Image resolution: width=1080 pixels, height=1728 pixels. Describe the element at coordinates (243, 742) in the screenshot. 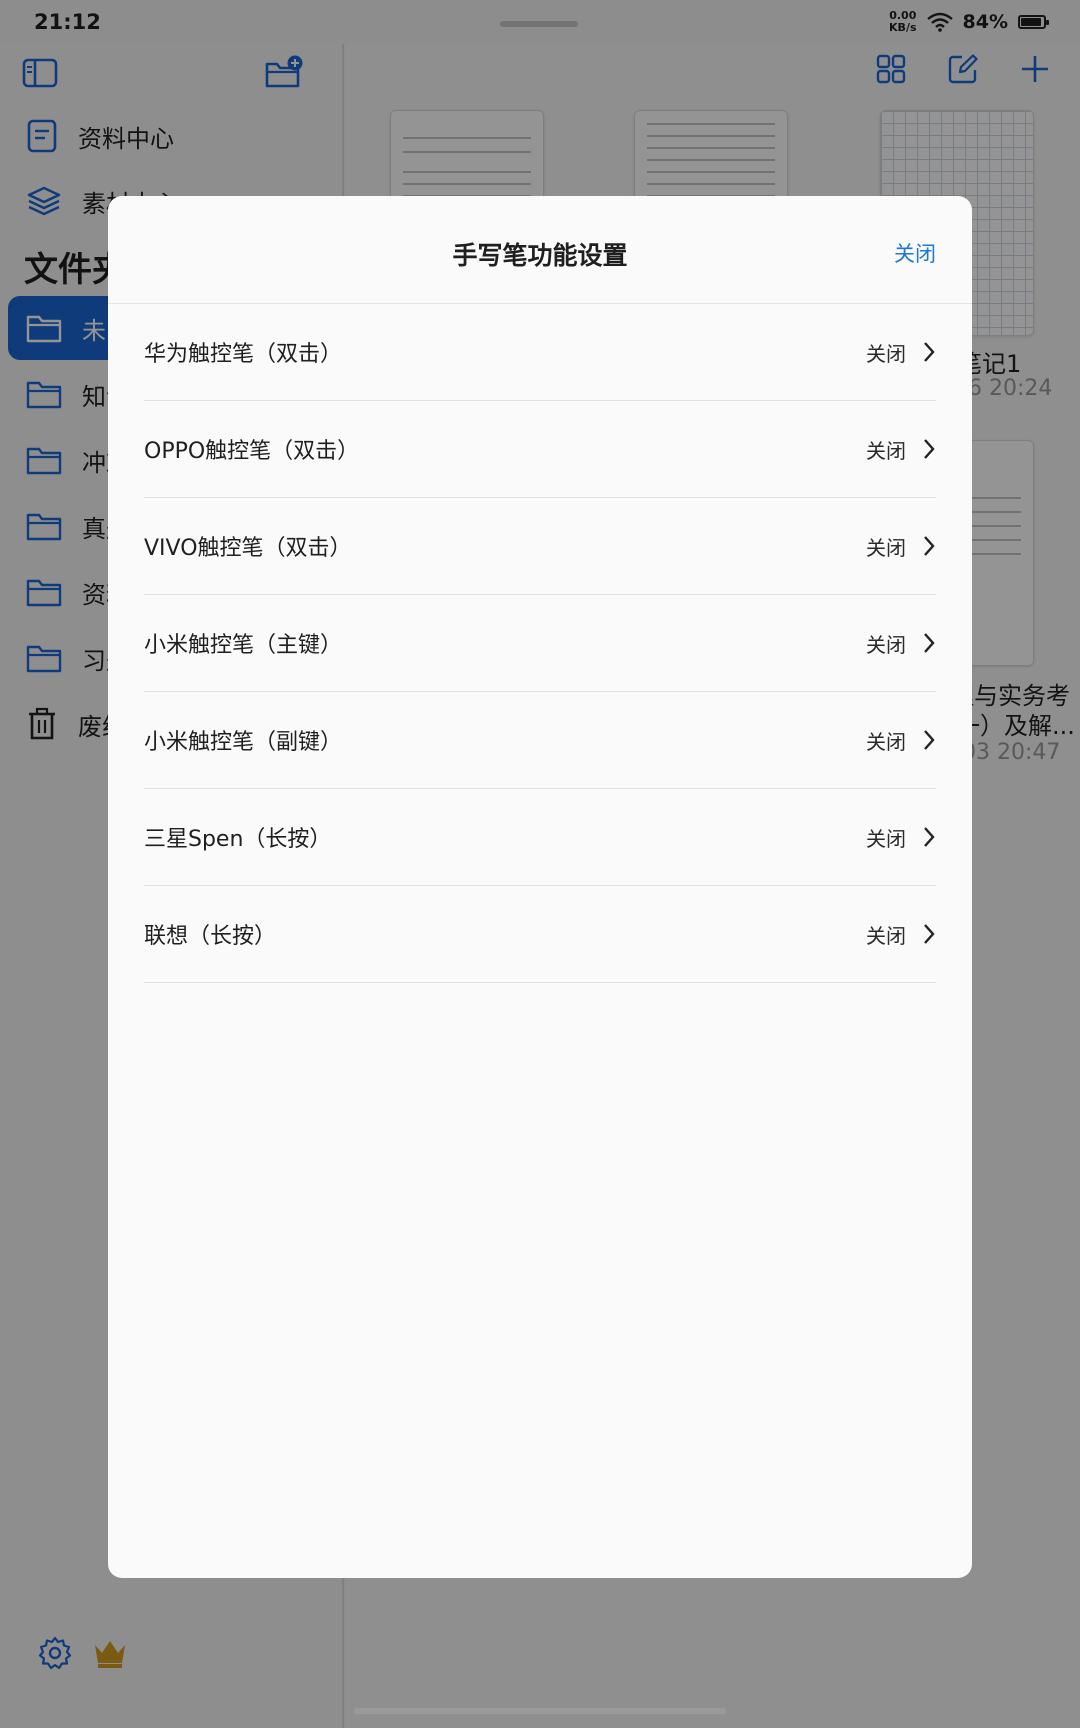

I see `setting-label: 小米触控笔（副键）` at that location.